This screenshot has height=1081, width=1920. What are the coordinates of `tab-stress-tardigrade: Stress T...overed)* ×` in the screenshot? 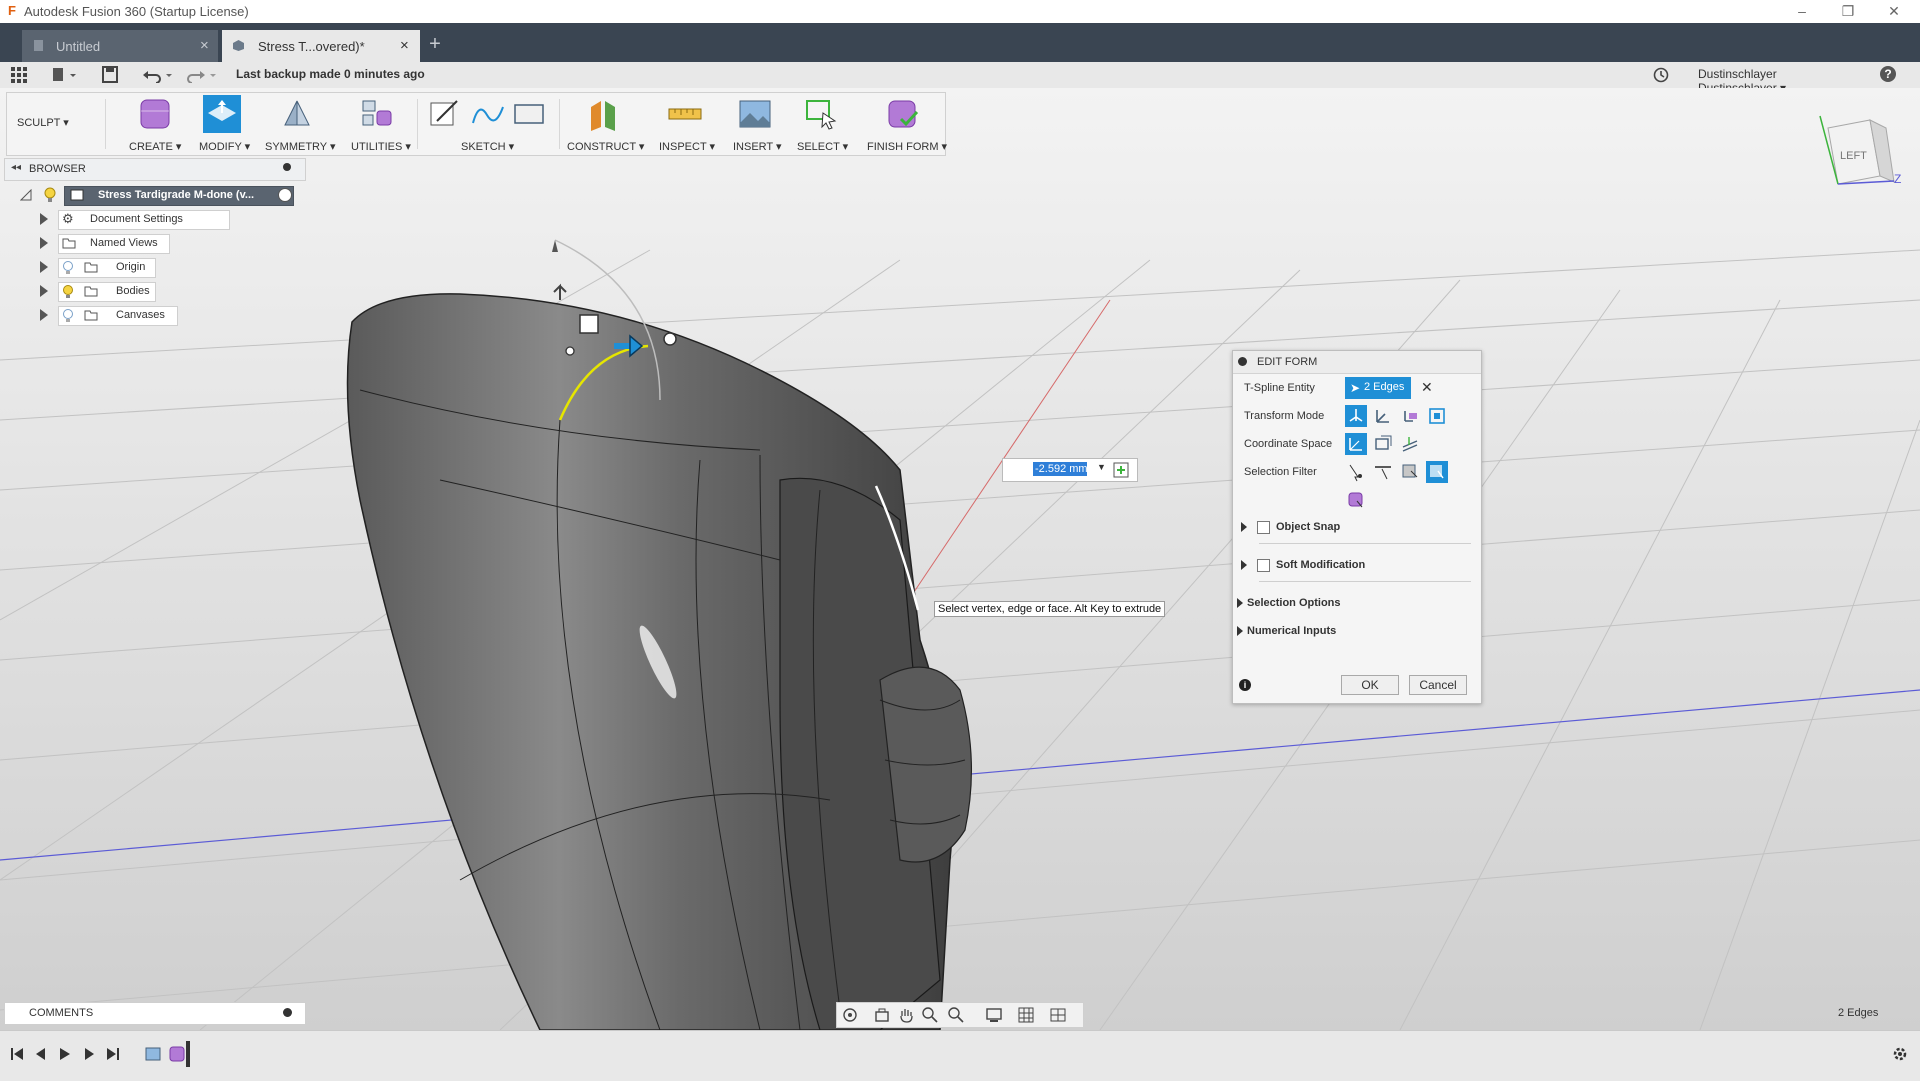 It's located at (321, 46).